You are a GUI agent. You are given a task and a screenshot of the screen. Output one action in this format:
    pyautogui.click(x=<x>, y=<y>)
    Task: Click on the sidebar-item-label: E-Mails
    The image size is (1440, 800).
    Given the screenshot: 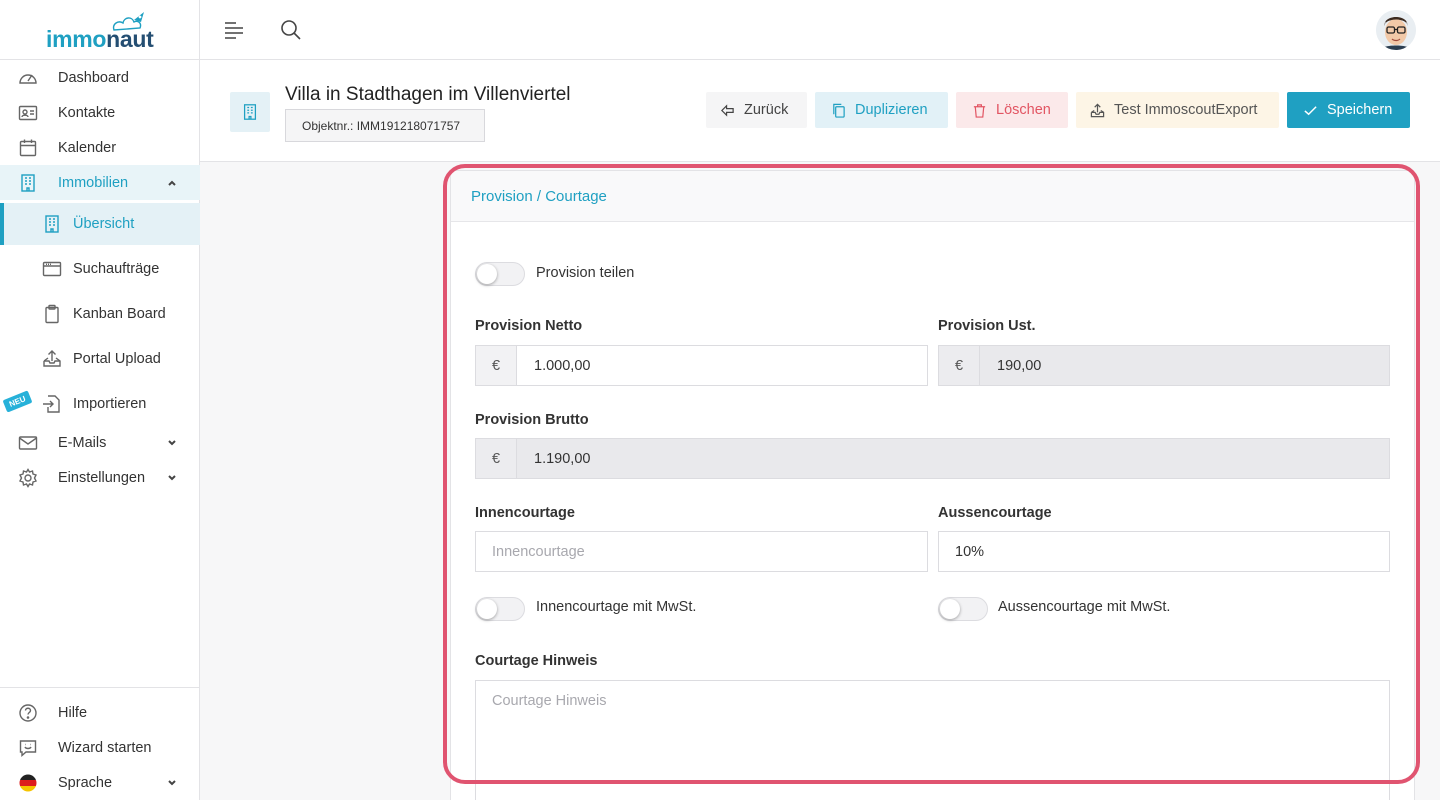 What is the action you would take?
    pyautogui.click(x=82, y=442)
    